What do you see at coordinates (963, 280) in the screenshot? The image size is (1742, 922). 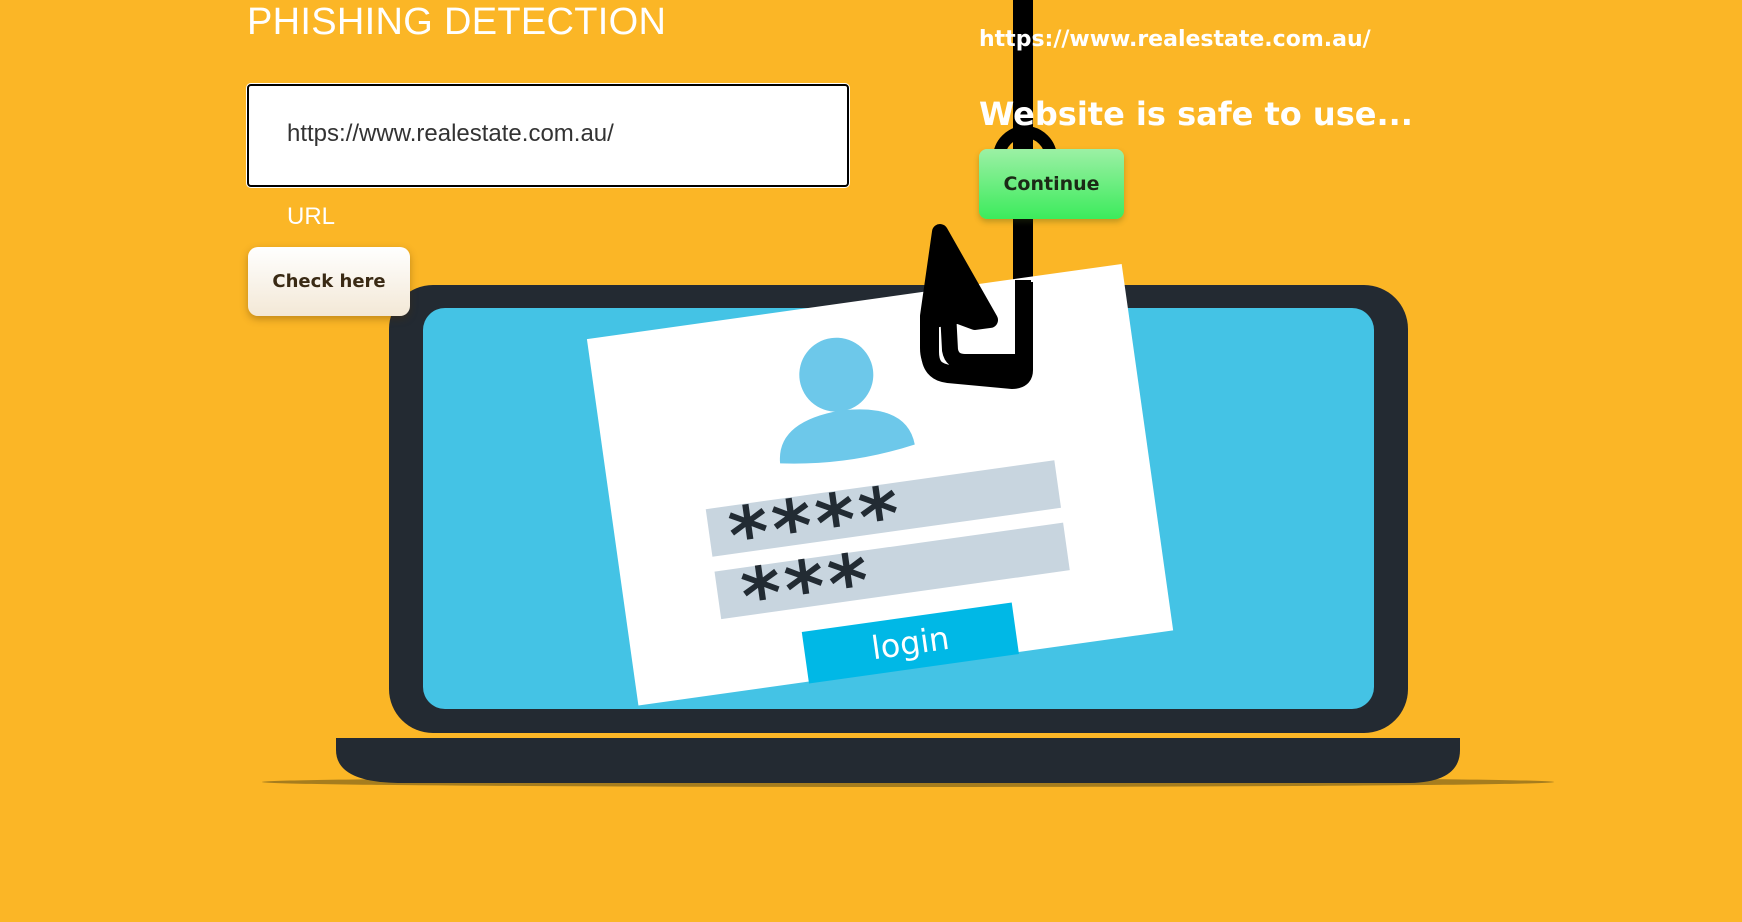 I see `hook-point` at bounding box center [963, 280].